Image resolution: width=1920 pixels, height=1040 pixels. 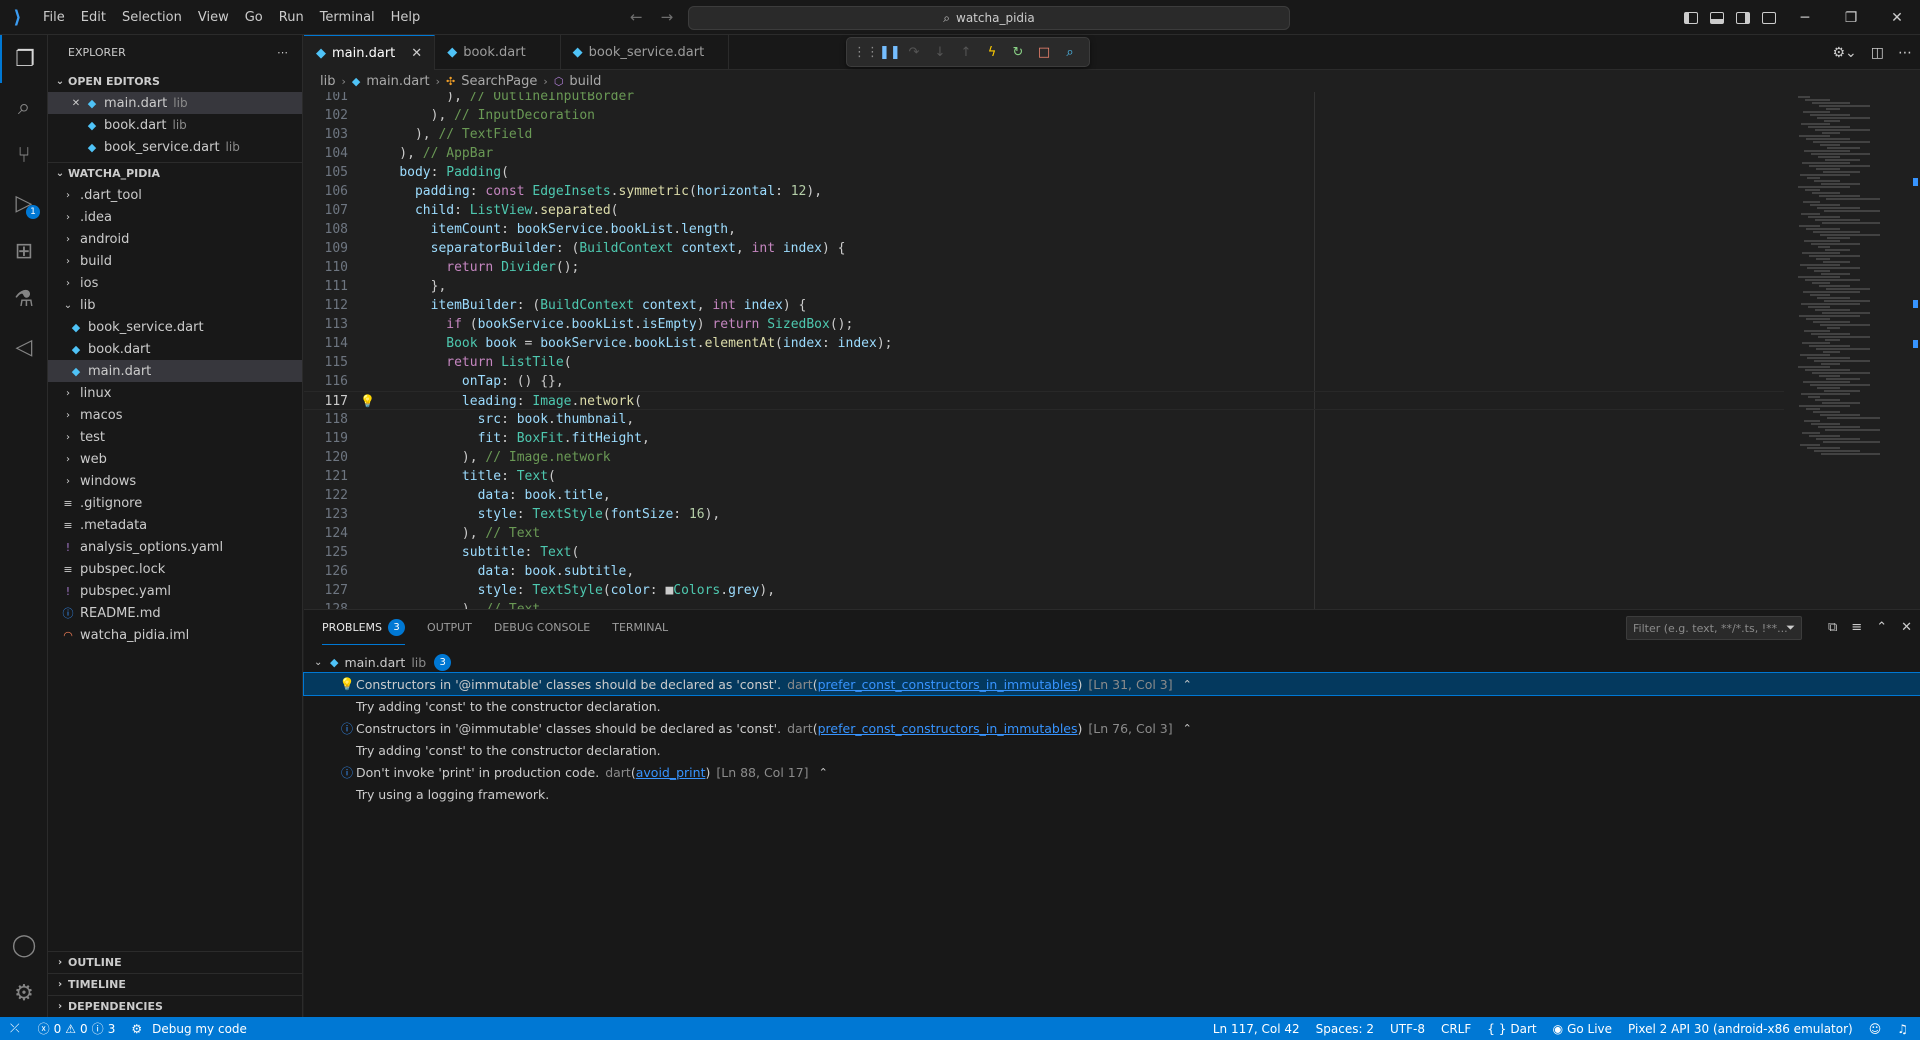 What do you see at coordinates (1044, 134) in the screenshot?
I see `code-line: 103 ), // TextField` at bounding box center [1044, 134].